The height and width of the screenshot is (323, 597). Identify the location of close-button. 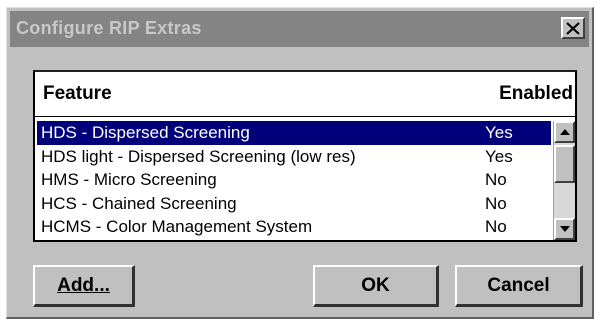
(573, 28).